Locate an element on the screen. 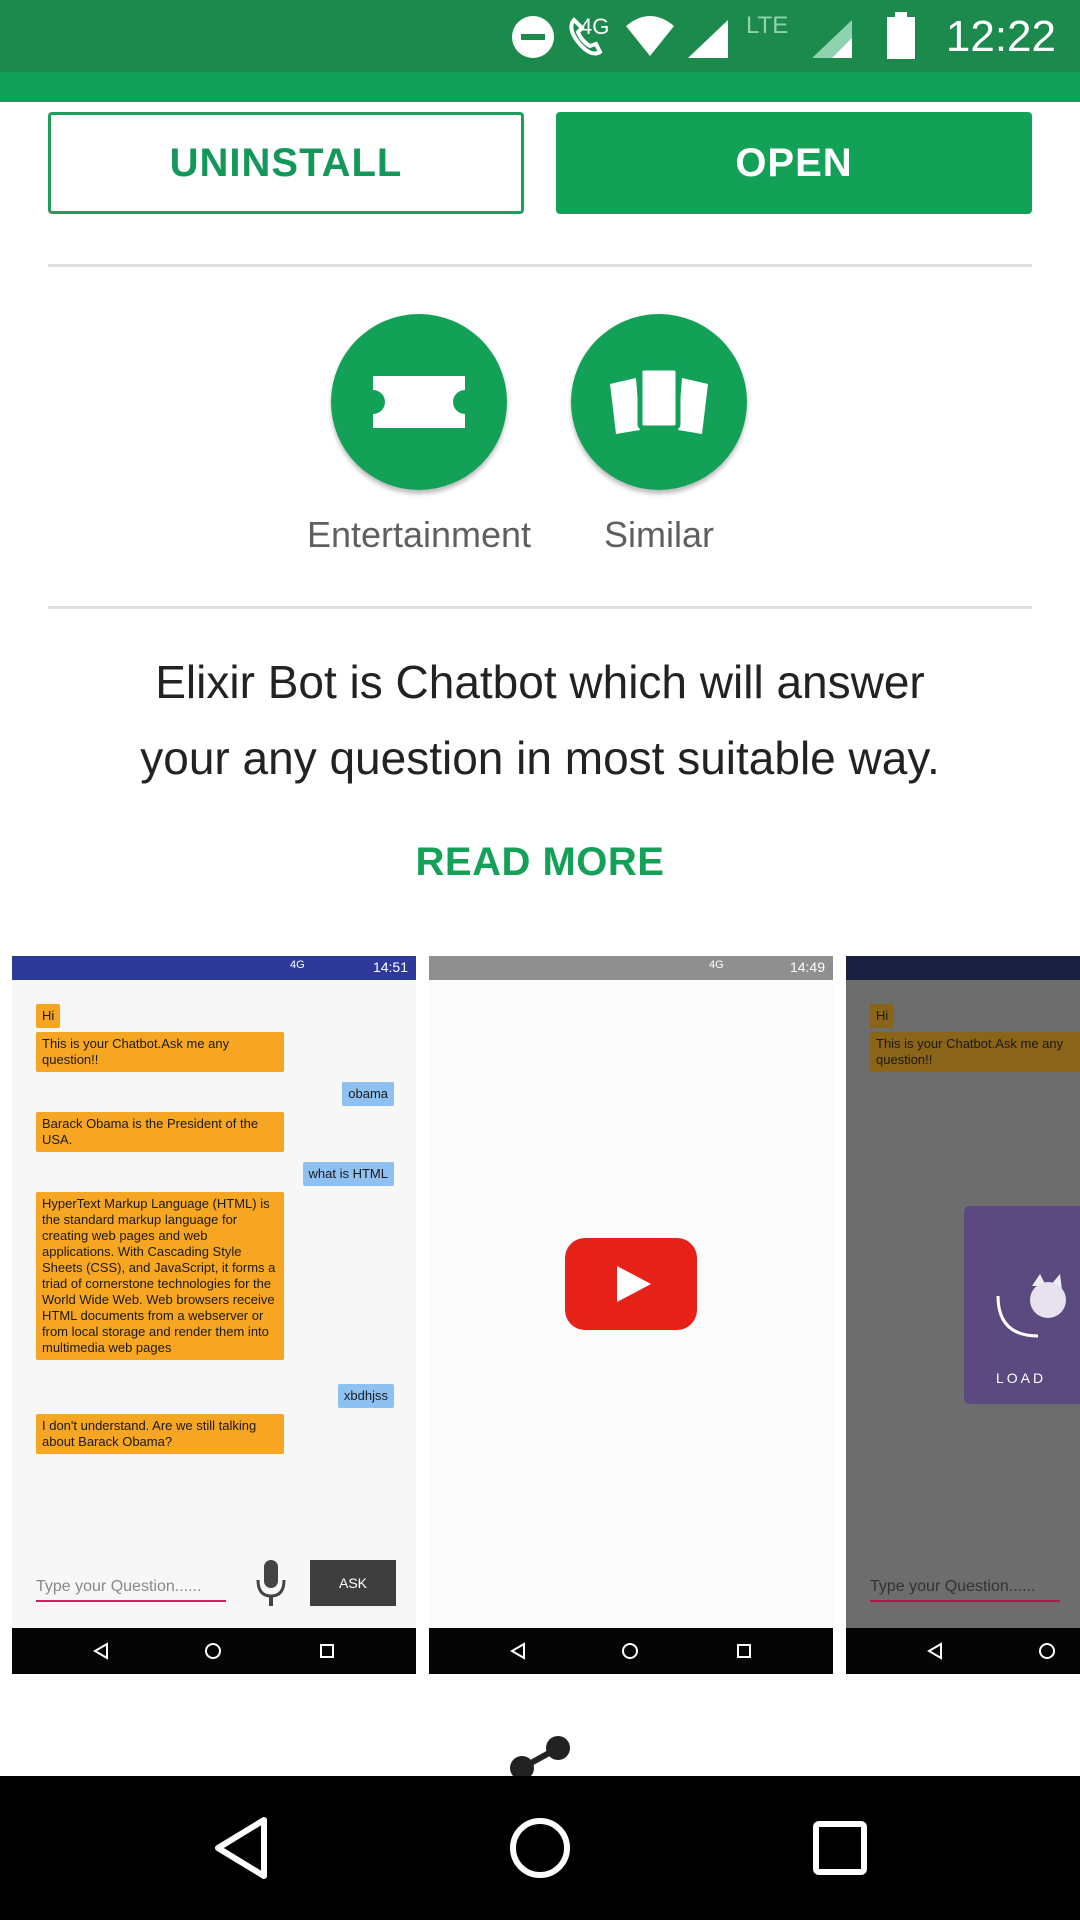  similar-apps-icon is located at coordinates (659, 399).